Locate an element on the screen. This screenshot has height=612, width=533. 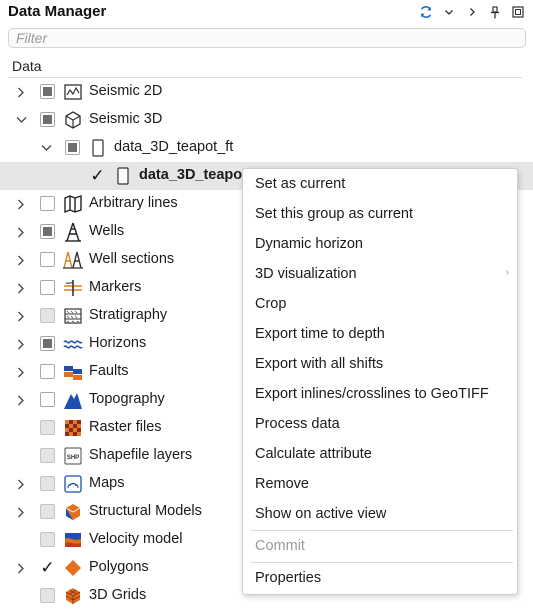
tree-item-label: Velocity model is located at coordinates (136, 539).